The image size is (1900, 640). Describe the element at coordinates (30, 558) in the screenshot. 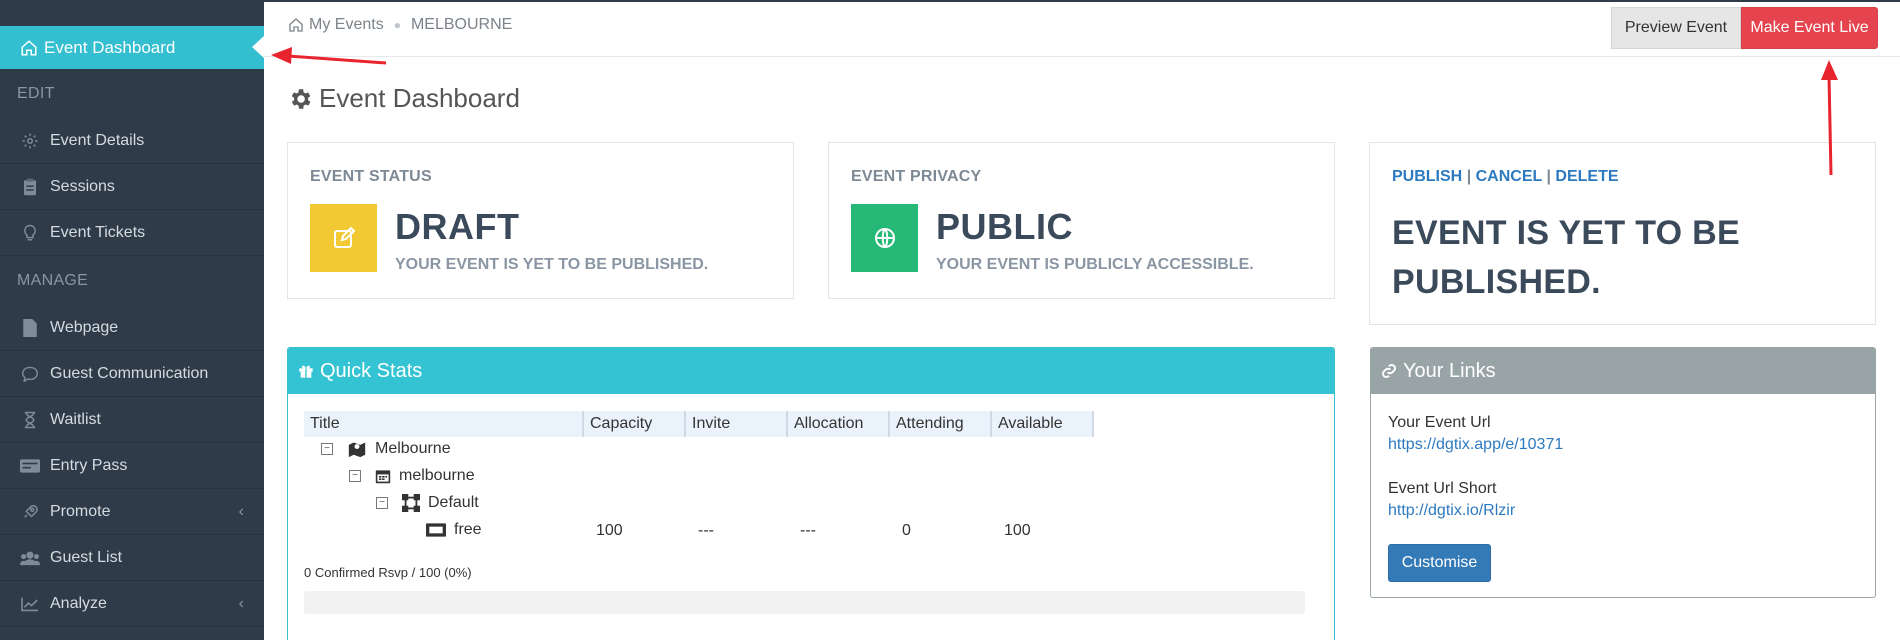

I see `users-icon` at that location.